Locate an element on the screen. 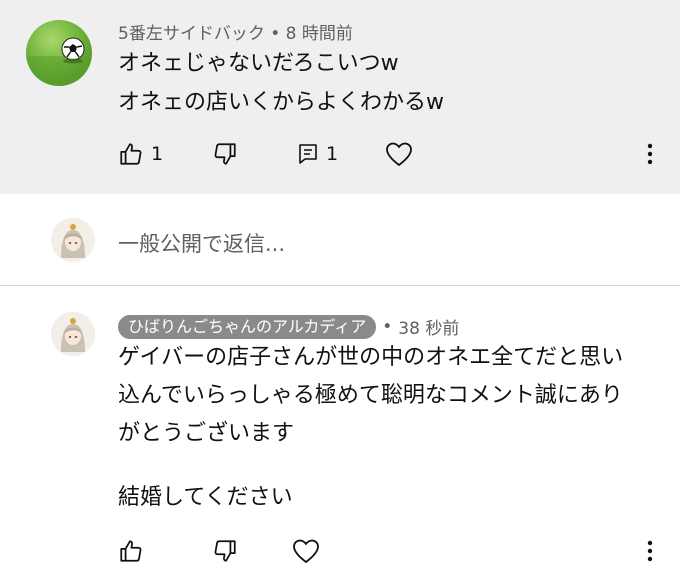  reply-button is located at coordinates (308, 154).